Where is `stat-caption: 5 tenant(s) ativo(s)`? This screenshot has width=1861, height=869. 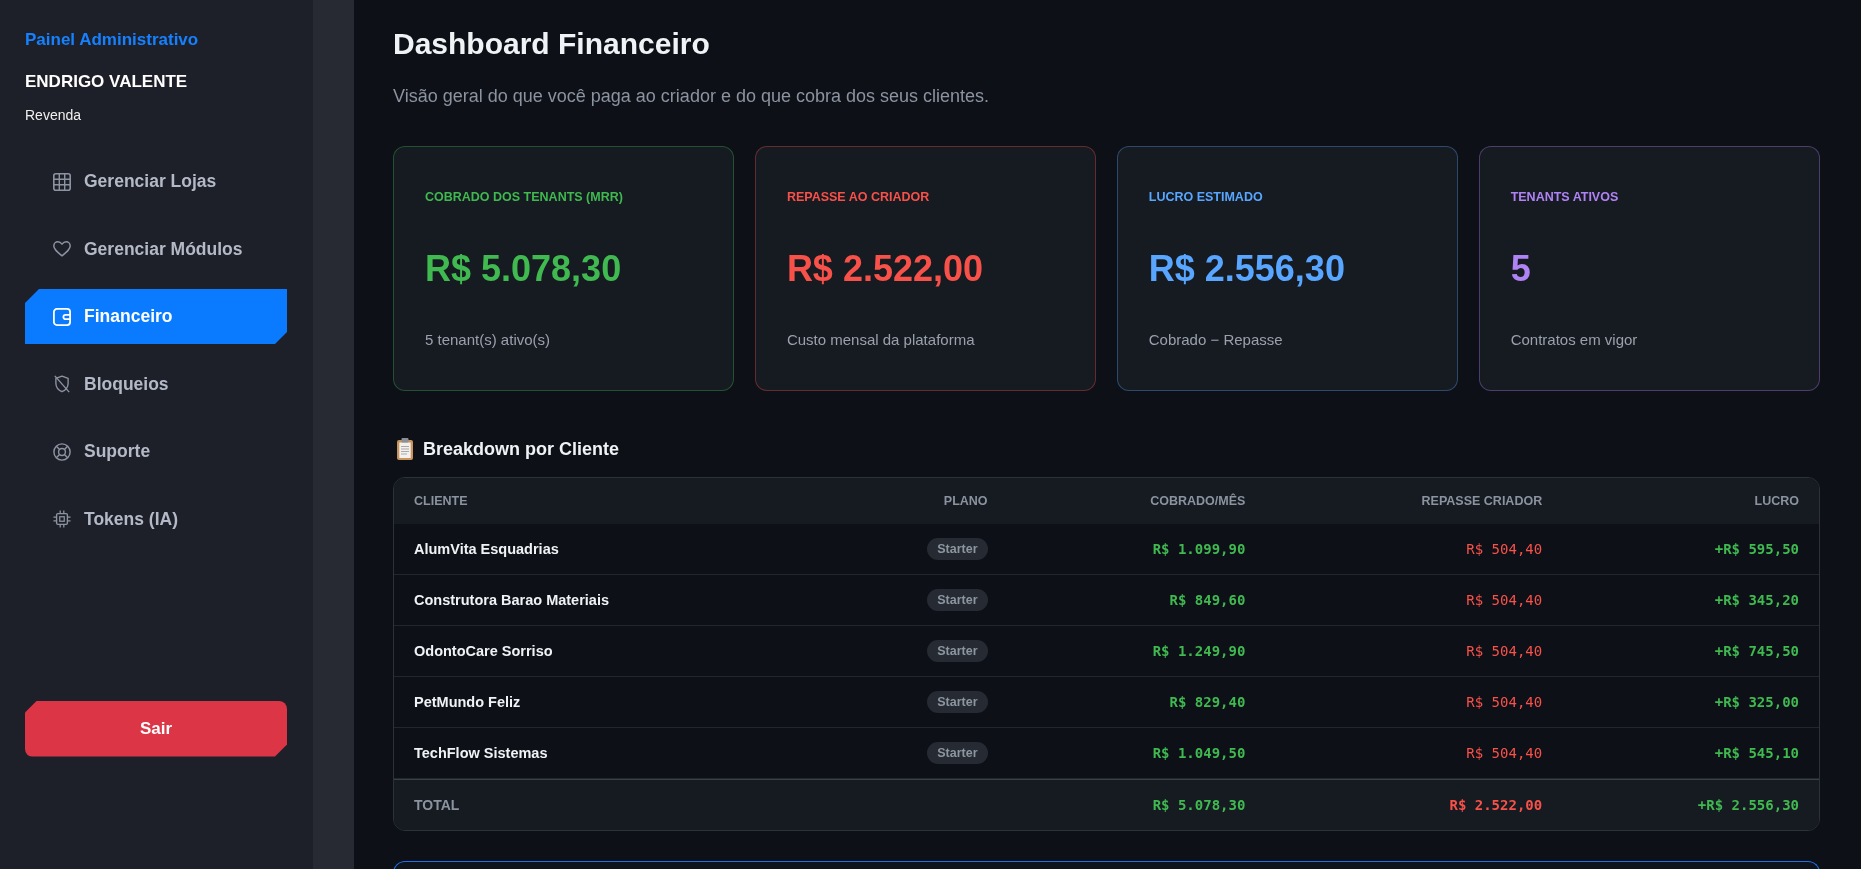 stat-caption: 5 tenant(s) ativo(s) is located at coordinates (488, 340).